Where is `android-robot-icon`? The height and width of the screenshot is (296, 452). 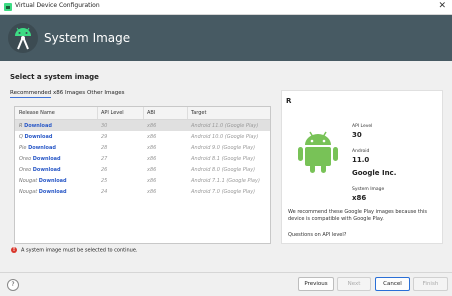 android-robot-icon is located at coordinates (318, 152).